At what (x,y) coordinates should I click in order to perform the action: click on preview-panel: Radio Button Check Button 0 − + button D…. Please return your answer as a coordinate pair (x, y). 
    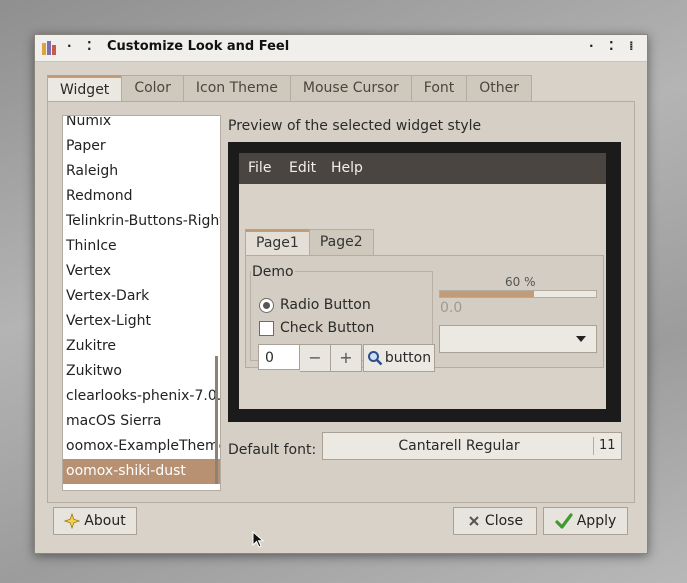
    Looking at the image, I should click on (424, 313).